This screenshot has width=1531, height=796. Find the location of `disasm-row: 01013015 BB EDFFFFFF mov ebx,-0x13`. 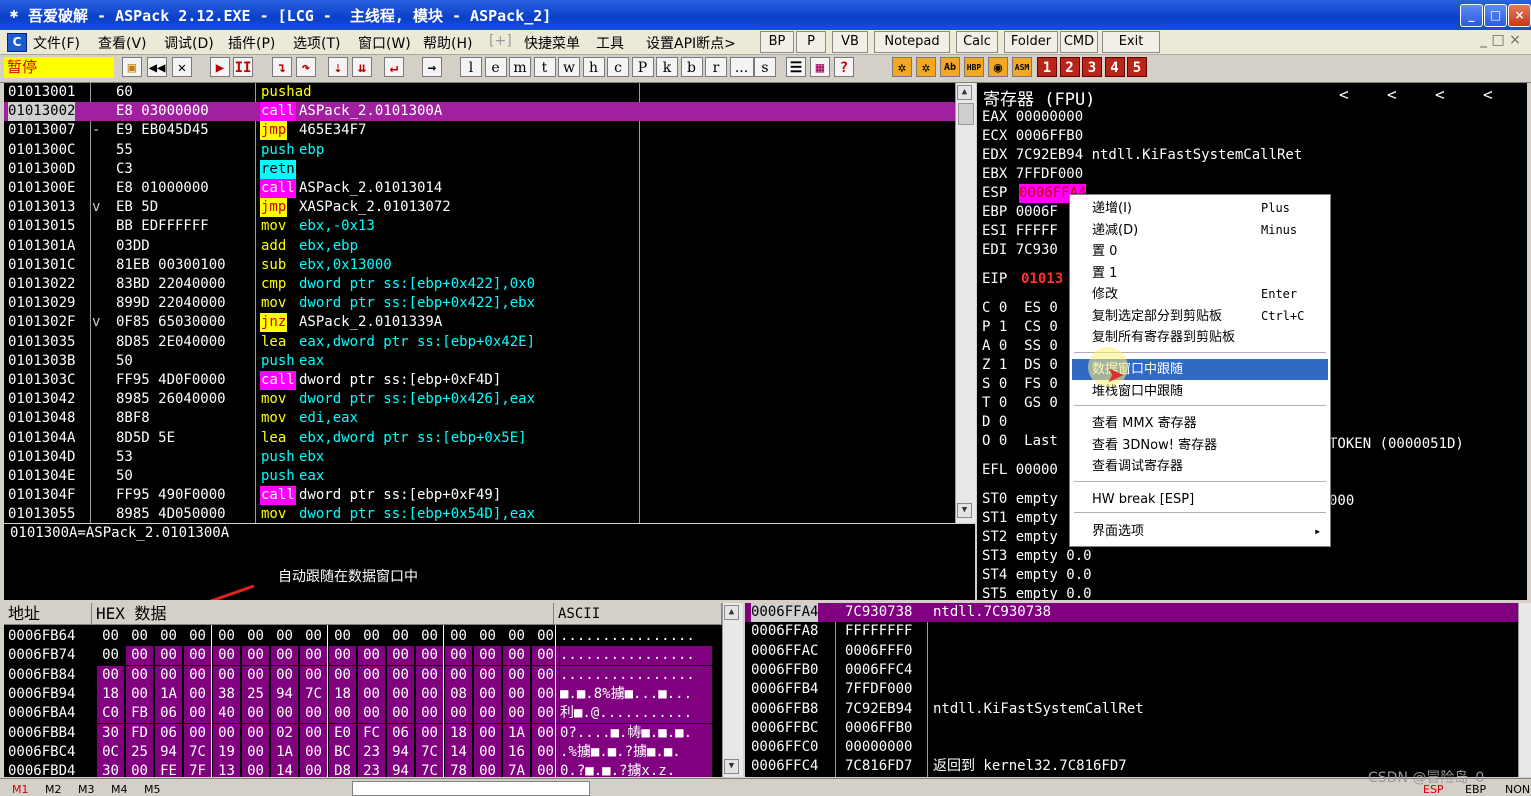

disasm-row: 01013015 BB EDFFFFFF mov ebx,-0x13 is located at coordinates (479, 226).